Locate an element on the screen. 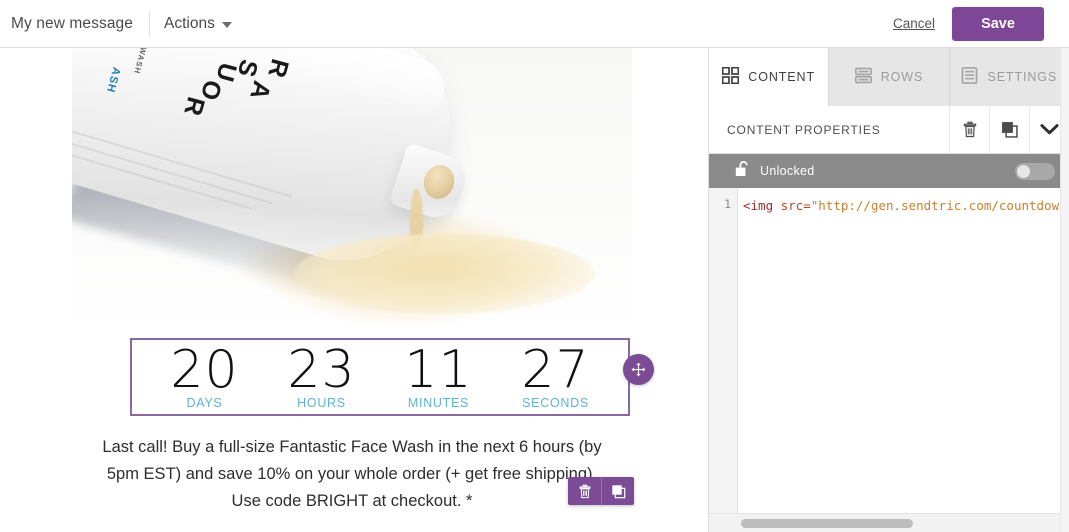  save-button: Save is located at coordinates (998, 23).